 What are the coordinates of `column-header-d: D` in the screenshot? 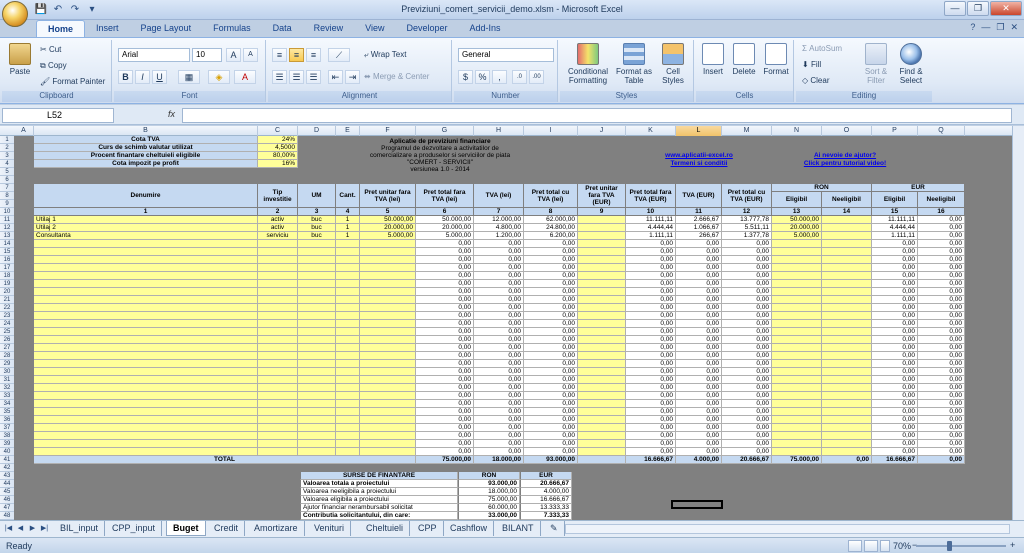 It's located at (317, 131).